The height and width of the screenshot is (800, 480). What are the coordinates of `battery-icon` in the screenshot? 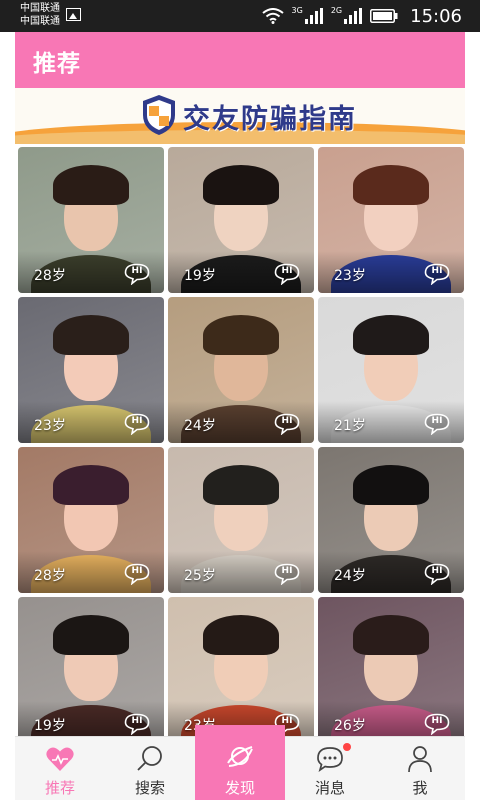 It's located at (384, 16).